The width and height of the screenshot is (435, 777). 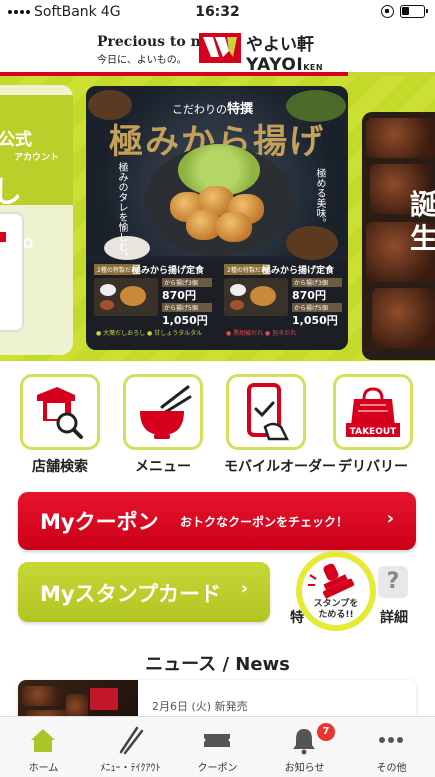 I want to click on quick-delivery: TAKEOUT デリバリー, so click(x=373, y=425).